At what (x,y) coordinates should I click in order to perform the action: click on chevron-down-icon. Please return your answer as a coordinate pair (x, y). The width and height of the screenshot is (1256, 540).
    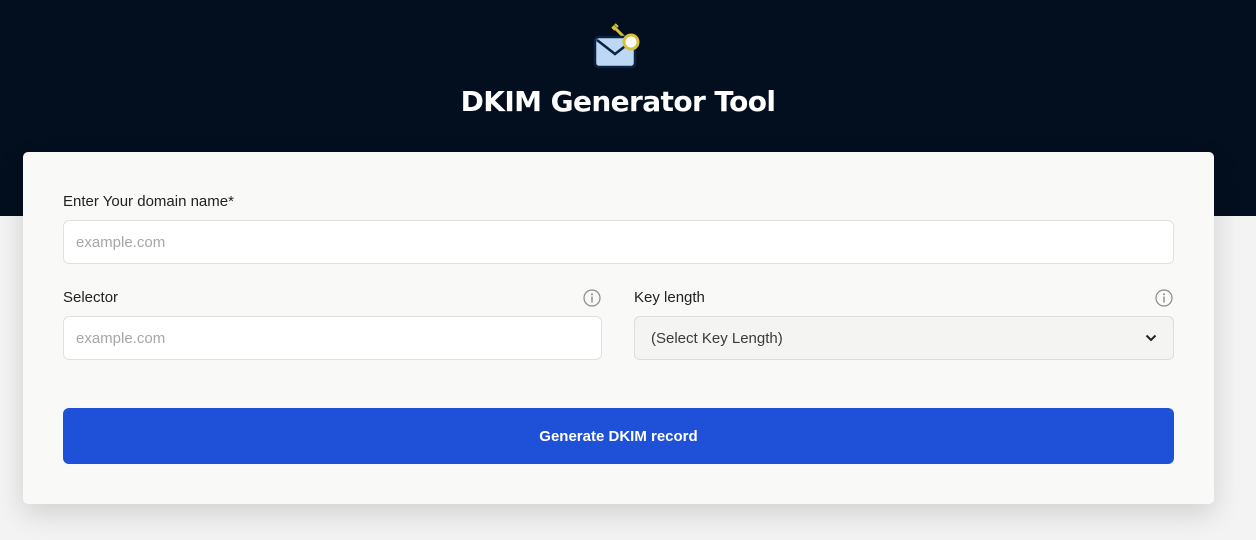
    Looking at the image, I should click on (1151, 338).